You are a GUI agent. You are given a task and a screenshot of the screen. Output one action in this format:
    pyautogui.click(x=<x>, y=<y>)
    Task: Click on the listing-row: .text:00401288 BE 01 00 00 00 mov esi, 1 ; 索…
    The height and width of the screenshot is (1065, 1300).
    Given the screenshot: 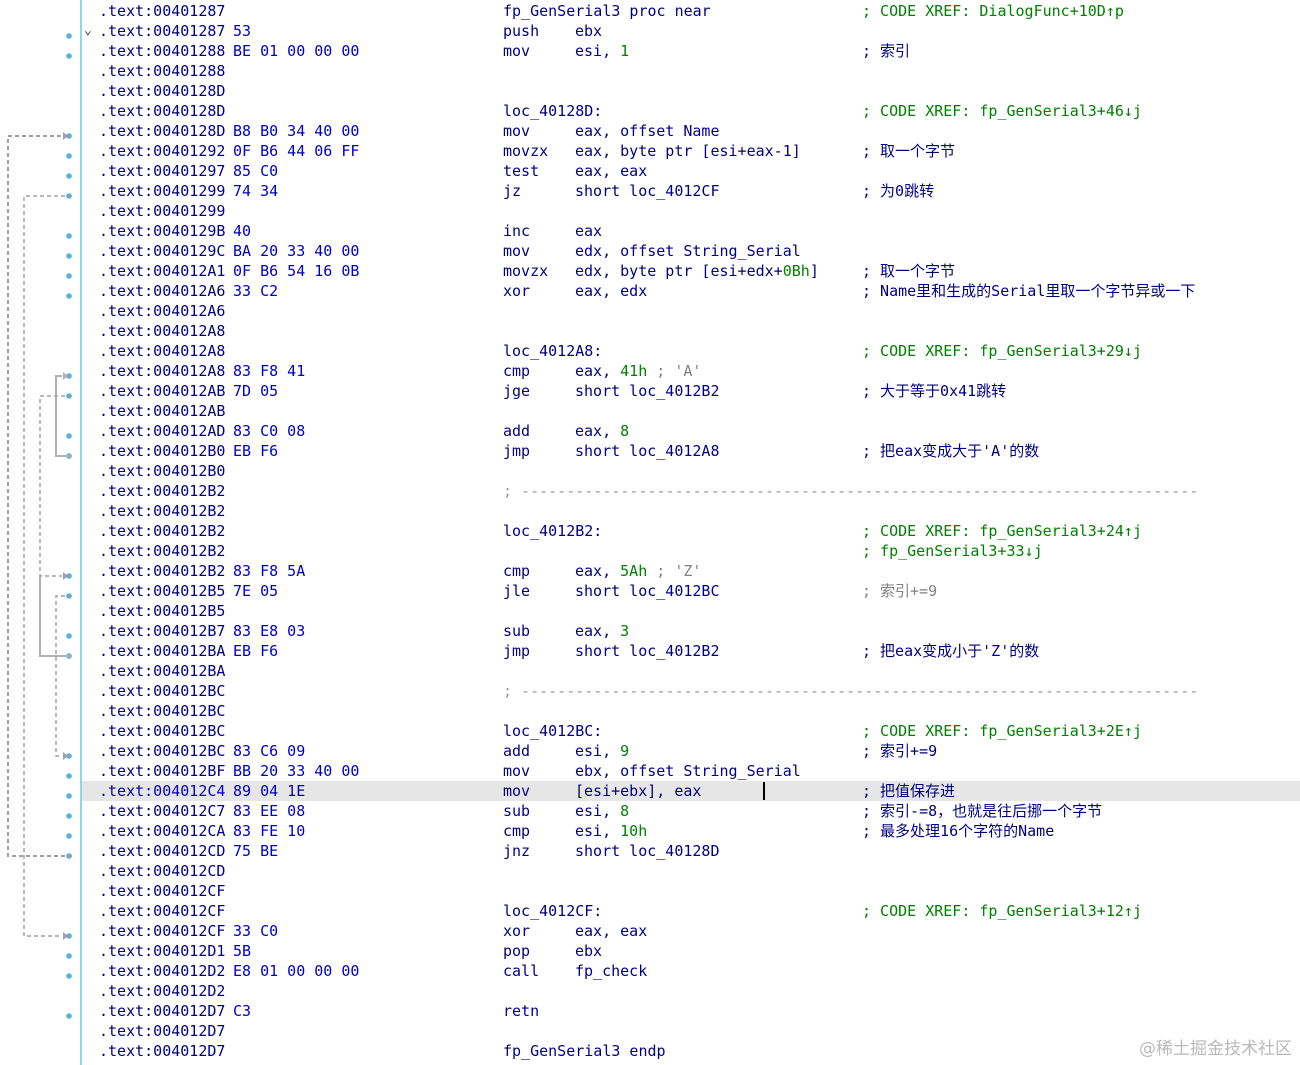 What is the action you would take?
    pyautogui.click(x=691, y=51)
    